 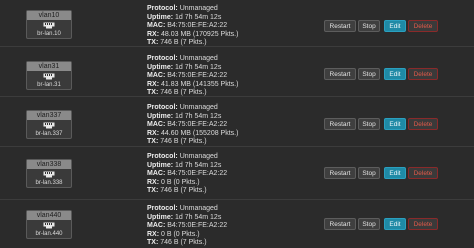 I want to click on interface-device: br-lan.31, so click(x=49, y=85).